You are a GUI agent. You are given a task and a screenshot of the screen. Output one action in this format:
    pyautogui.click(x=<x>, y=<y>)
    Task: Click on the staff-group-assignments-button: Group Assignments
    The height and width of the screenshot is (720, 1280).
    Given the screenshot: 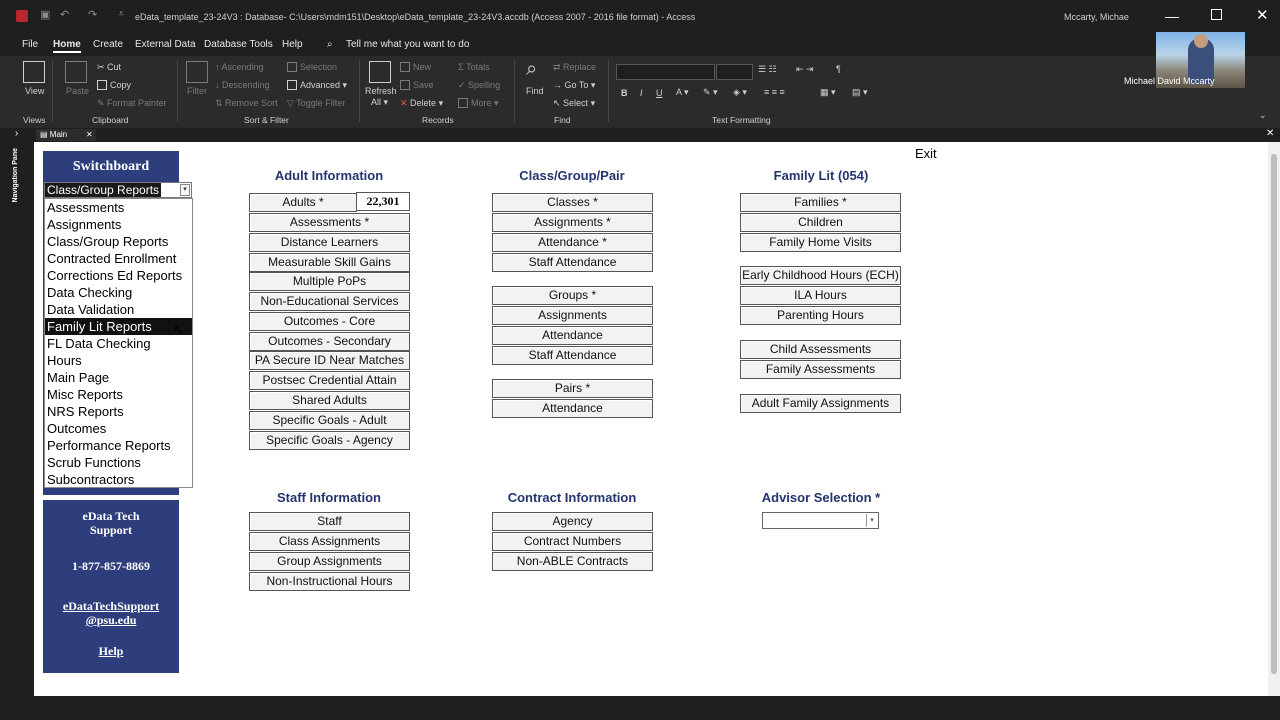 What is the action you would take?
    pyautogui.click(x=329, y=561)
    